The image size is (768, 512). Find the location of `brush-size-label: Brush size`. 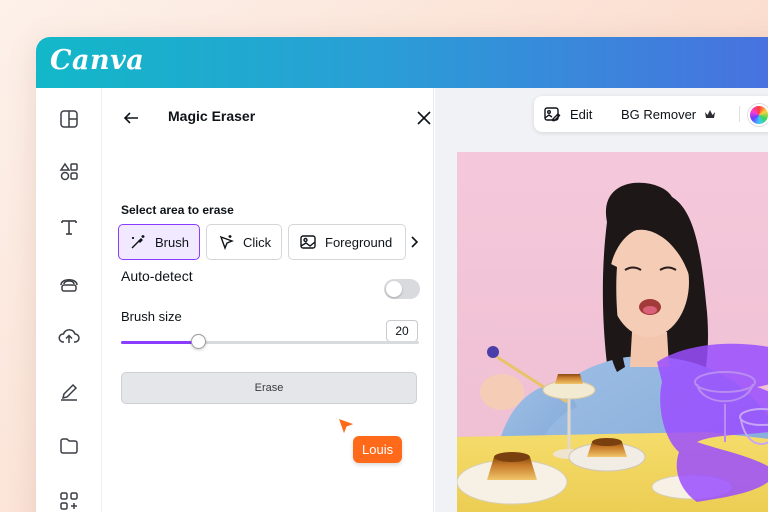

brush-size-label: Brush size is located at coordinates (151, 316).